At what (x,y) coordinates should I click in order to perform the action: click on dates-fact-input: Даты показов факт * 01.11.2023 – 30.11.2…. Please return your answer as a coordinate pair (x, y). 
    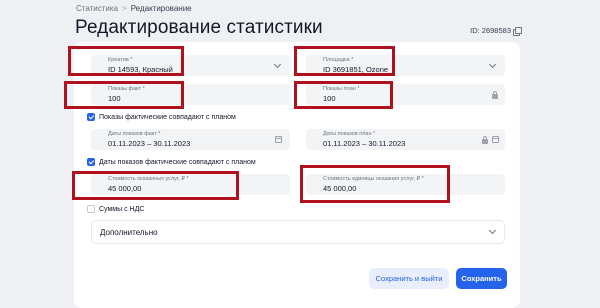
    Looking at the image, I should click on (190, 139).